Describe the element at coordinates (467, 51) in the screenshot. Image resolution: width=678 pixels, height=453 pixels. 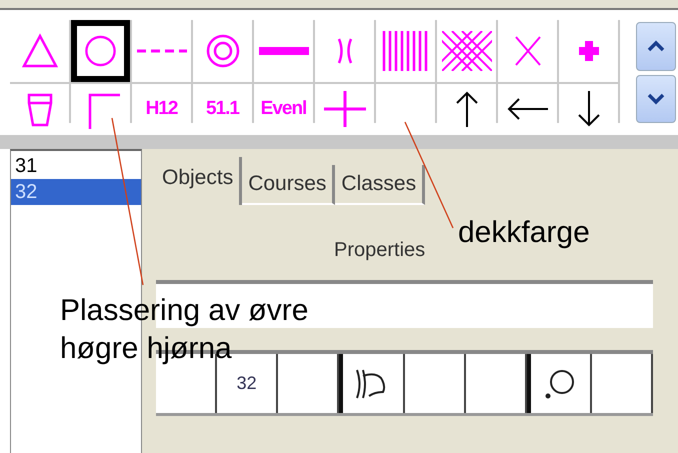
I see `lattice-icon` at that location.